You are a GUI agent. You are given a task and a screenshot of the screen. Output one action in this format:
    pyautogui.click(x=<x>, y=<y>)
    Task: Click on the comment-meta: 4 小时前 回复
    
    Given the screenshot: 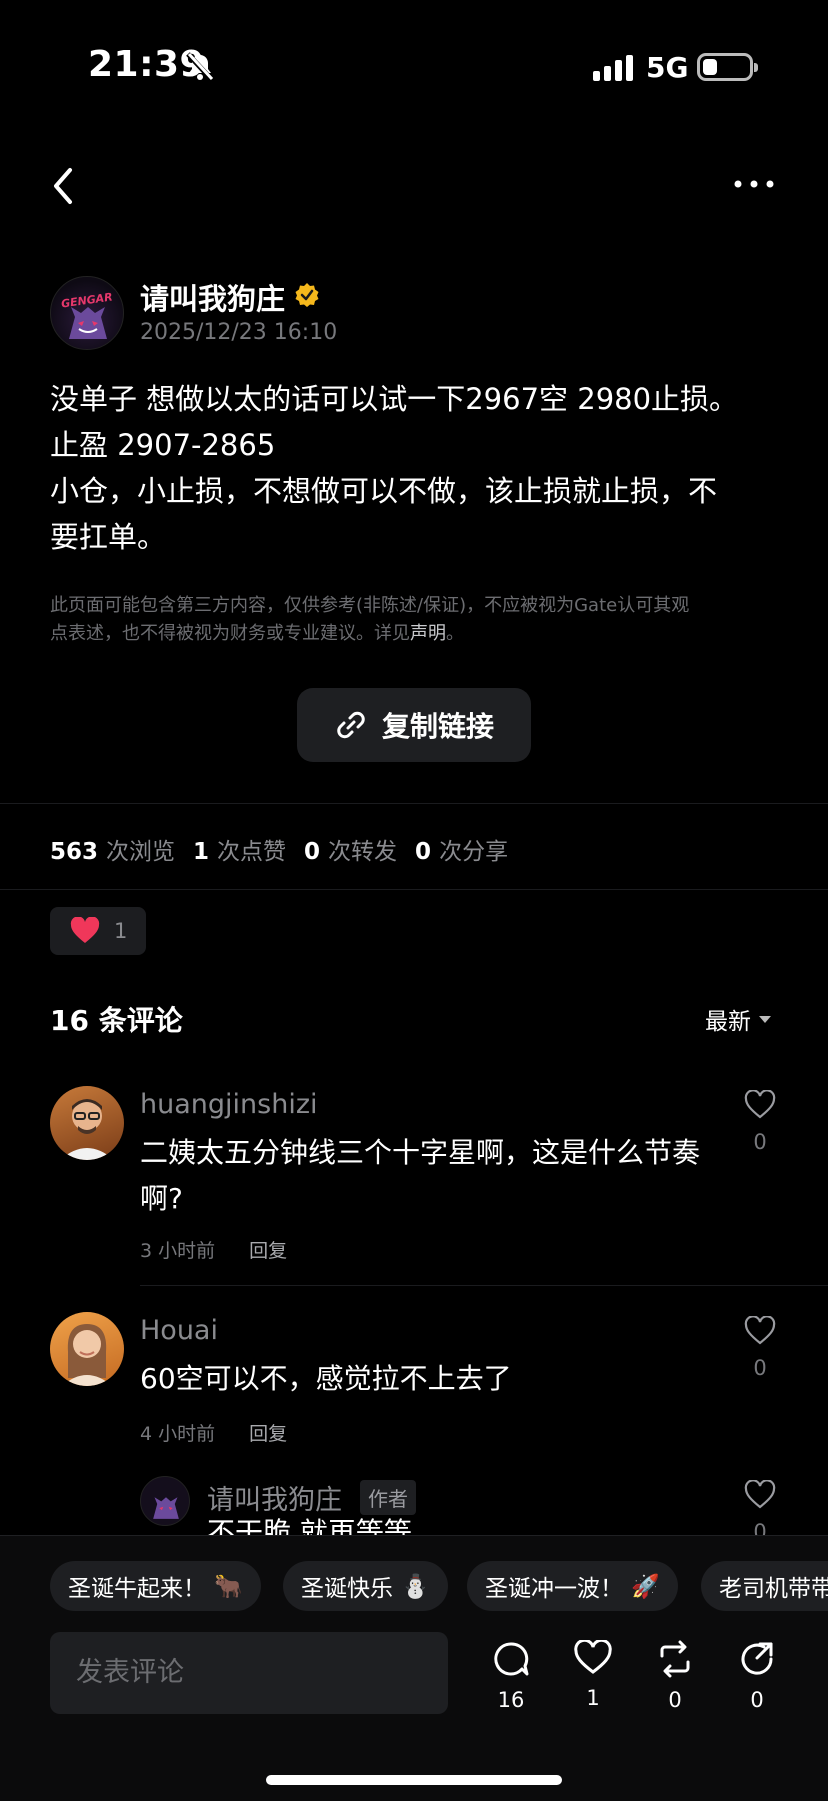 What is the action you would take?
    pyautogui.click(x=213, y=1432)
    